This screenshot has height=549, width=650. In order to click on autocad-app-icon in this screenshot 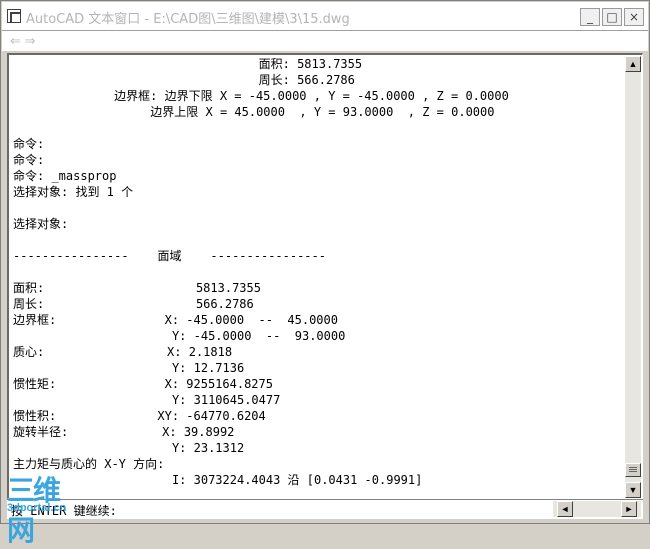, I will do `click(14, 16)`.